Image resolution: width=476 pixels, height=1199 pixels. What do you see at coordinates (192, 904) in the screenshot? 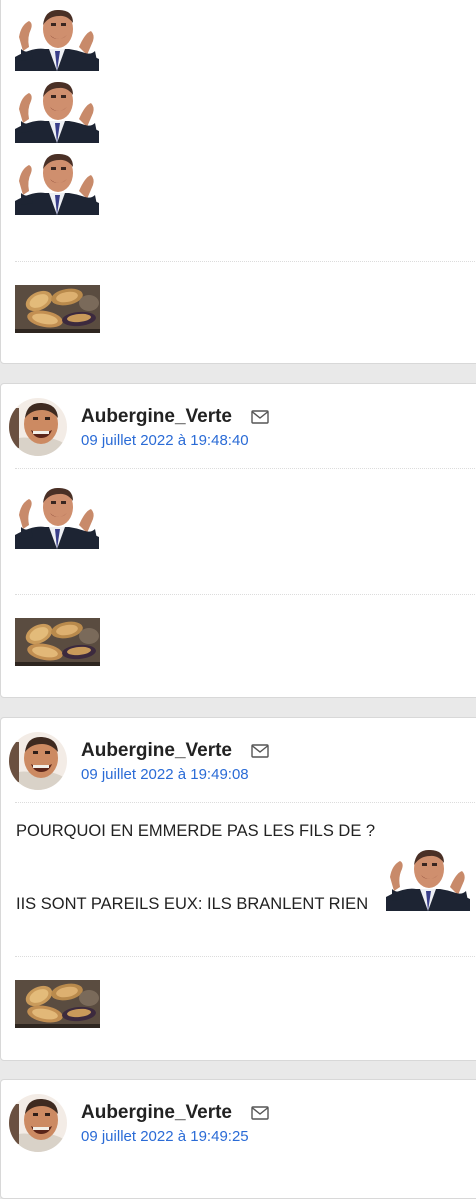
I see `message-text: IIS SONT PAREILS EUX: ILS BRANLENT RIEN` at bounding box center [192, 904].